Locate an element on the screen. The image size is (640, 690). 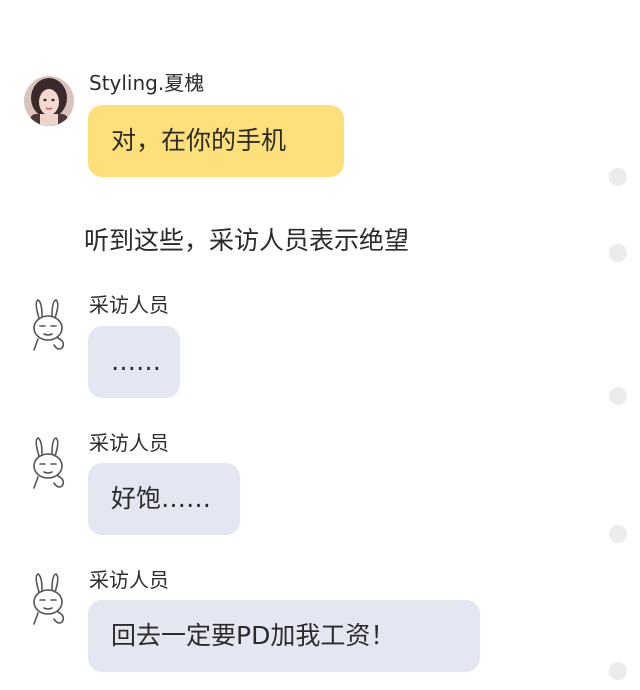
woman-portrait-icon is located at coordinates (49, 101).